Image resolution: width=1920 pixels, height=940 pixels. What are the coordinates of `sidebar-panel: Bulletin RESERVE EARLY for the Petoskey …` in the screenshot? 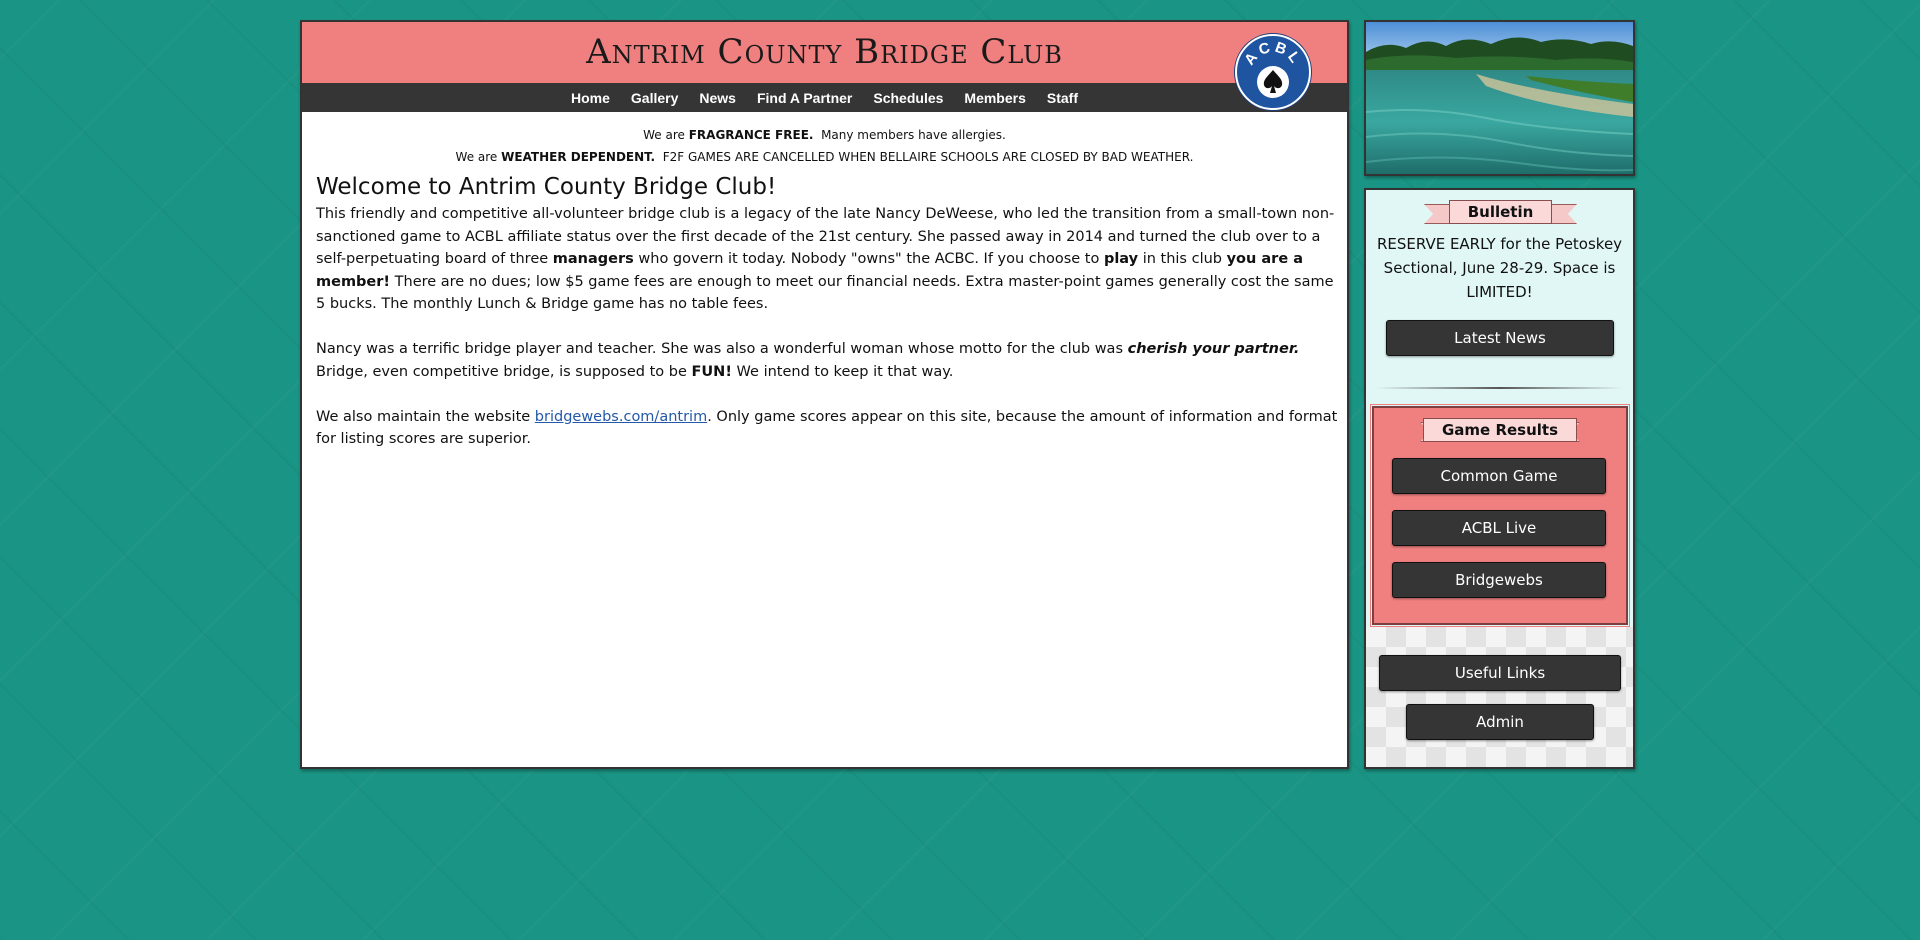 It's located at (1499, 478).